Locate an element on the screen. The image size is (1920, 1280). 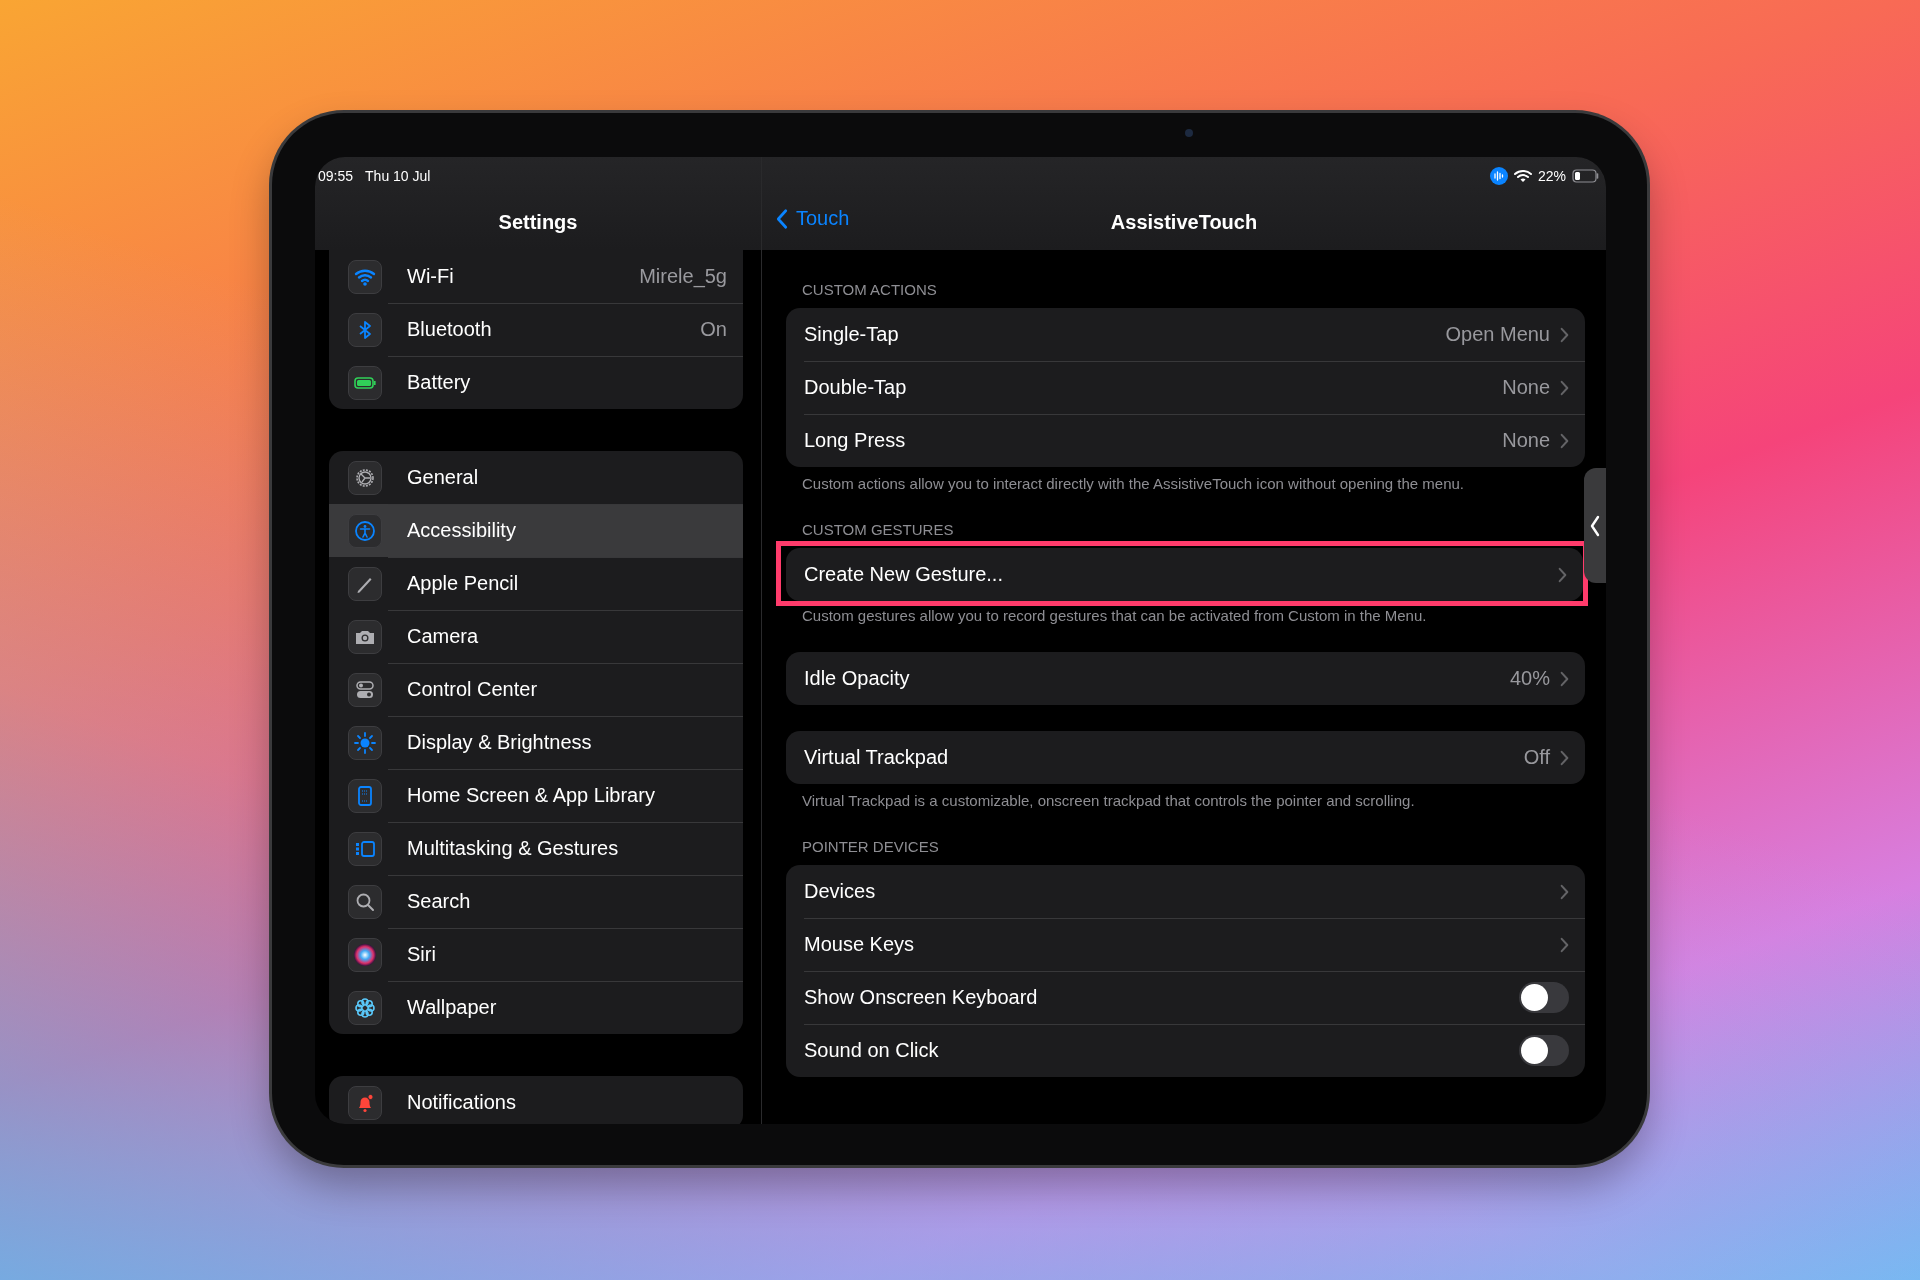
settings-row: Virtual Trackpad Off is located at coordinates (1185, 757).